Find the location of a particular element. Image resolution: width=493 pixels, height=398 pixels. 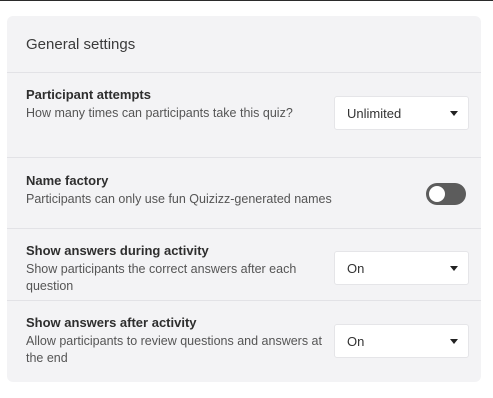

top-border is located at coordinates (246, 0).